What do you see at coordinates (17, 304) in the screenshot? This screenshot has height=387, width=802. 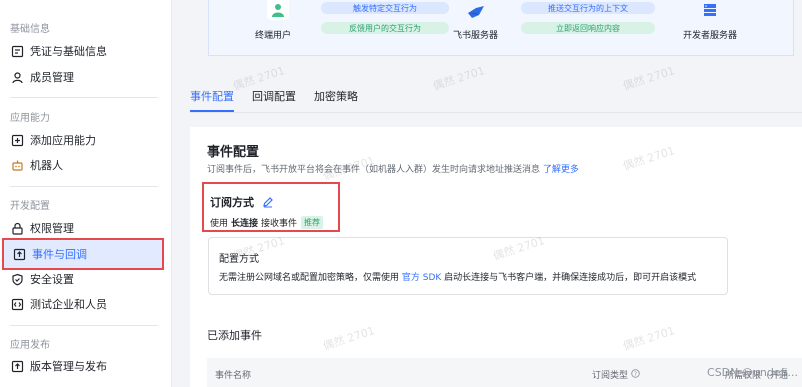 I see `code-icon` at bounding box center [17, 304].